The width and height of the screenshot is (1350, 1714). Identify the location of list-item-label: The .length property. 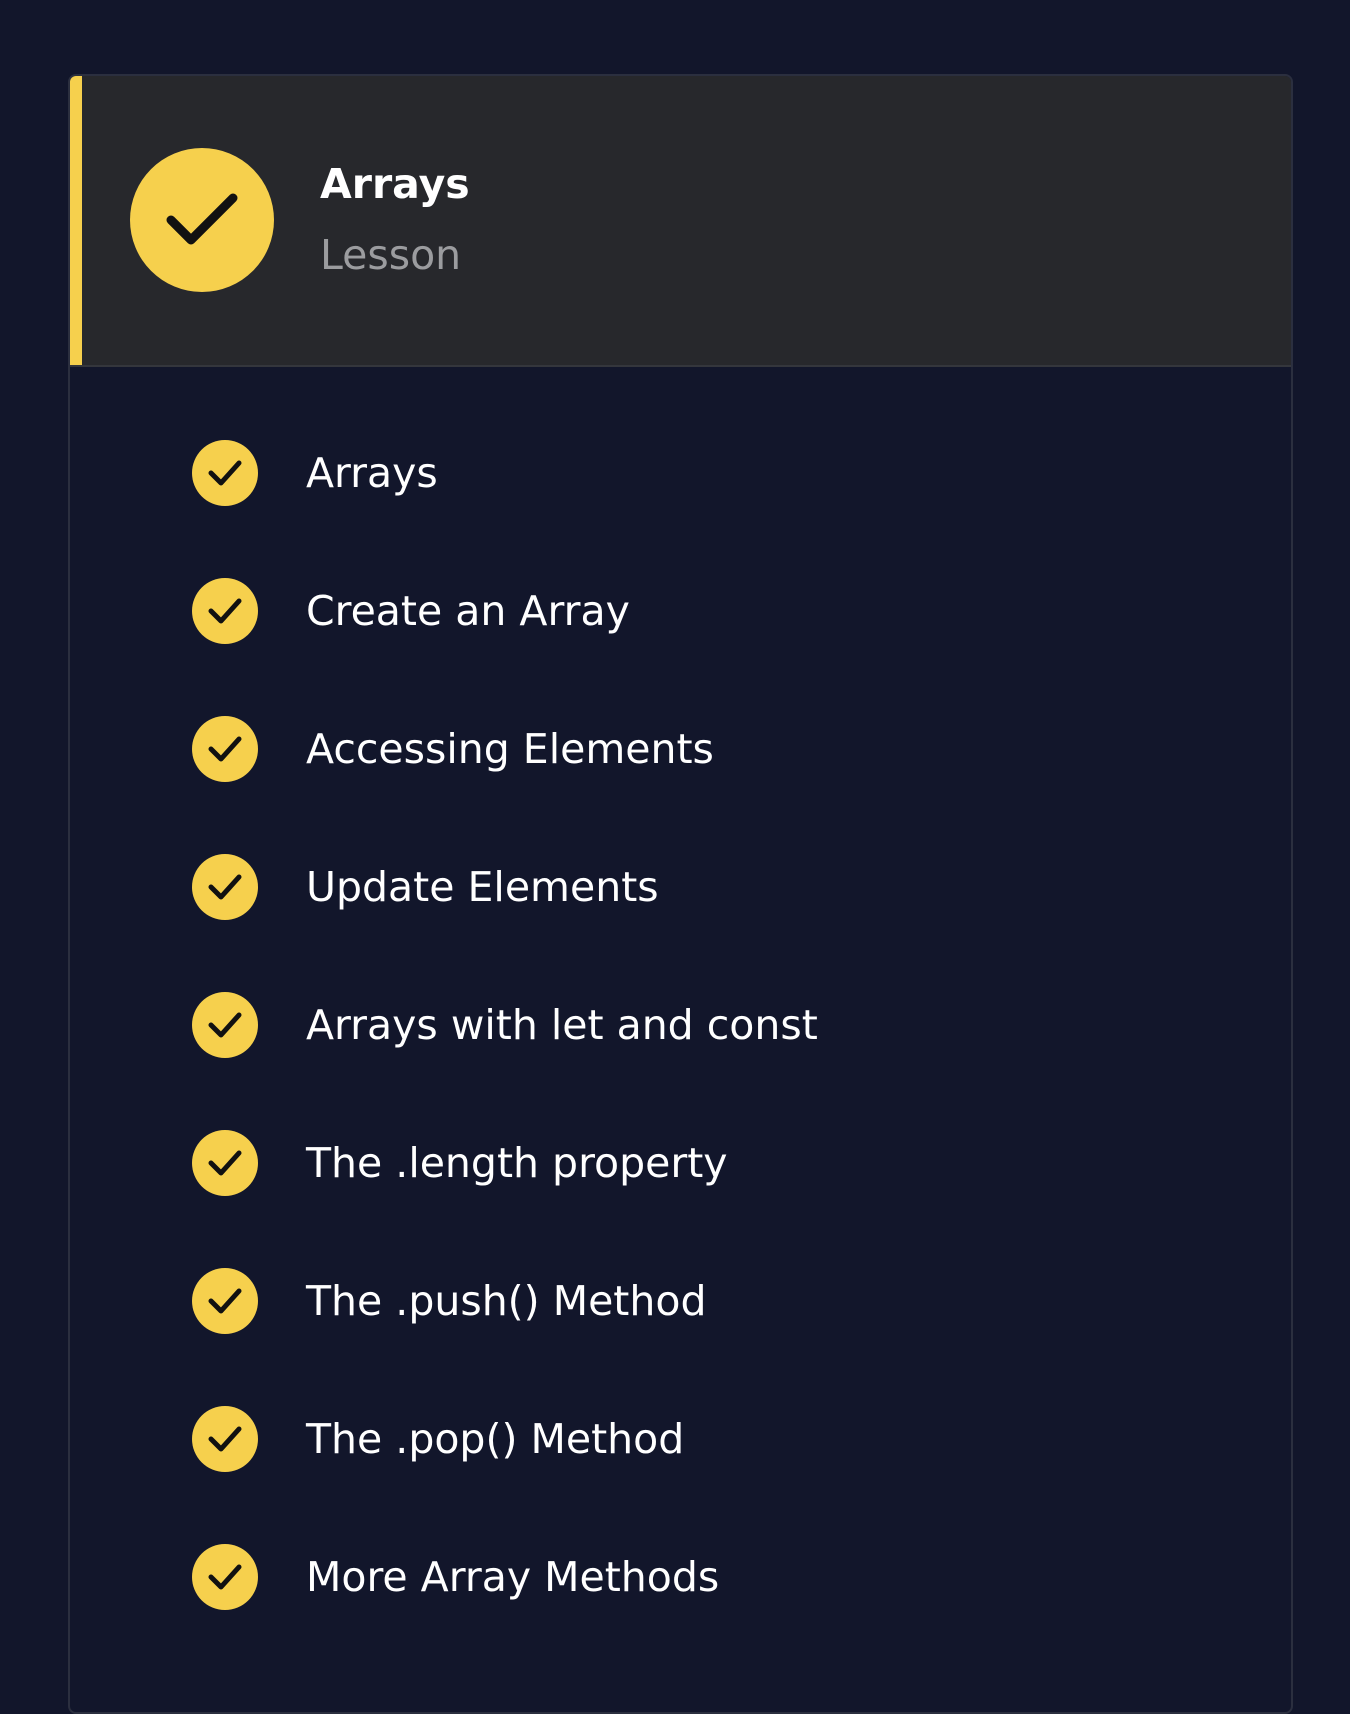
(517, 1163).